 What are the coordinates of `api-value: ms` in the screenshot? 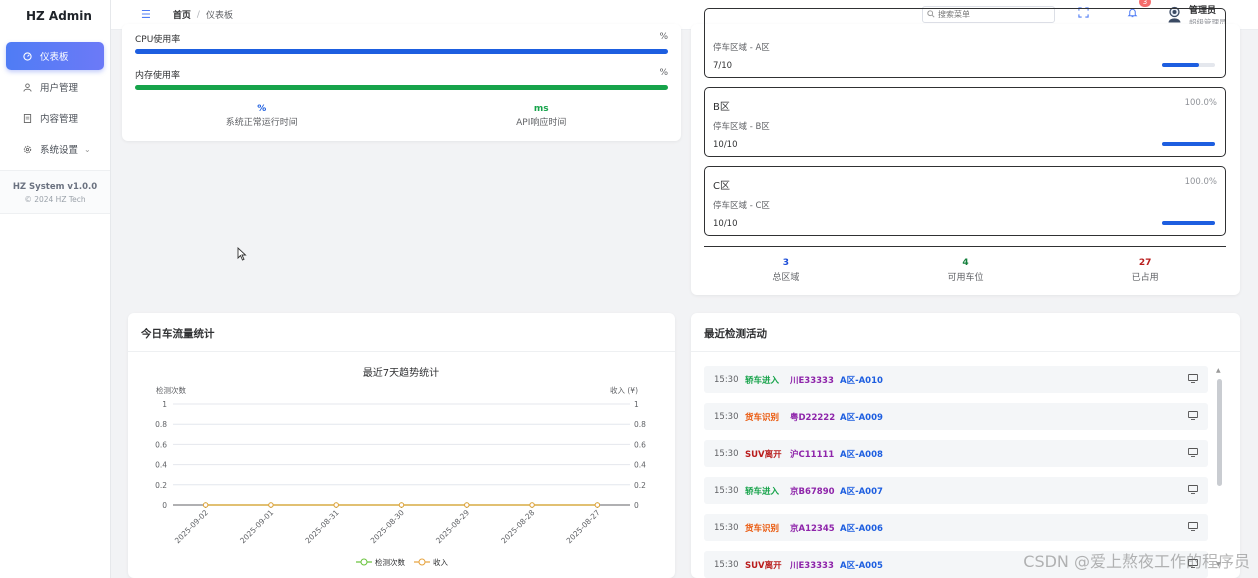 It's located at (541, 109).